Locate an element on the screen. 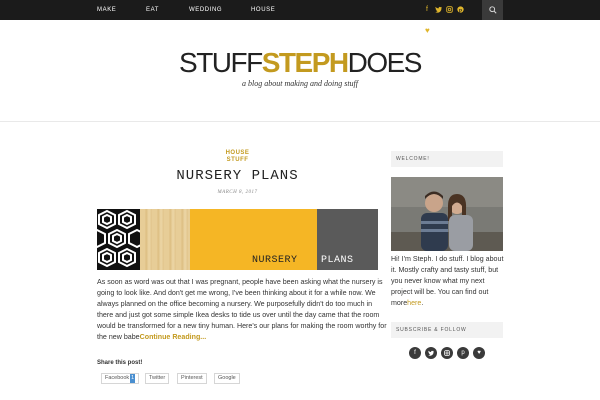 The height and width of the screenshot is (400, 600). category-link-house: HOUSE is located at coordinates (237, 153).